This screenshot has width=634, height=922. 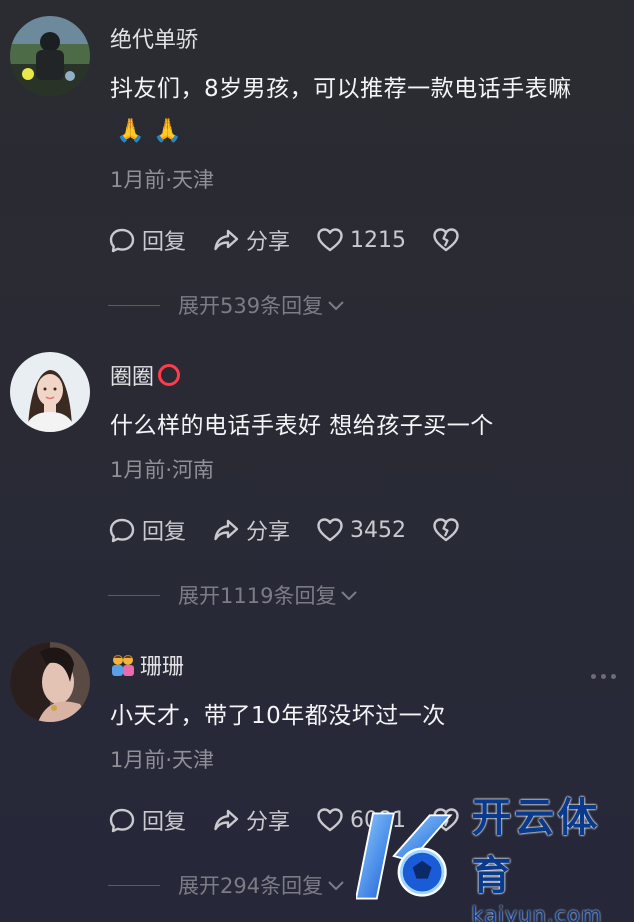 I want to click on comment-text: 小天才，带了10年都没坏过一次, so click(x=360, y=716).